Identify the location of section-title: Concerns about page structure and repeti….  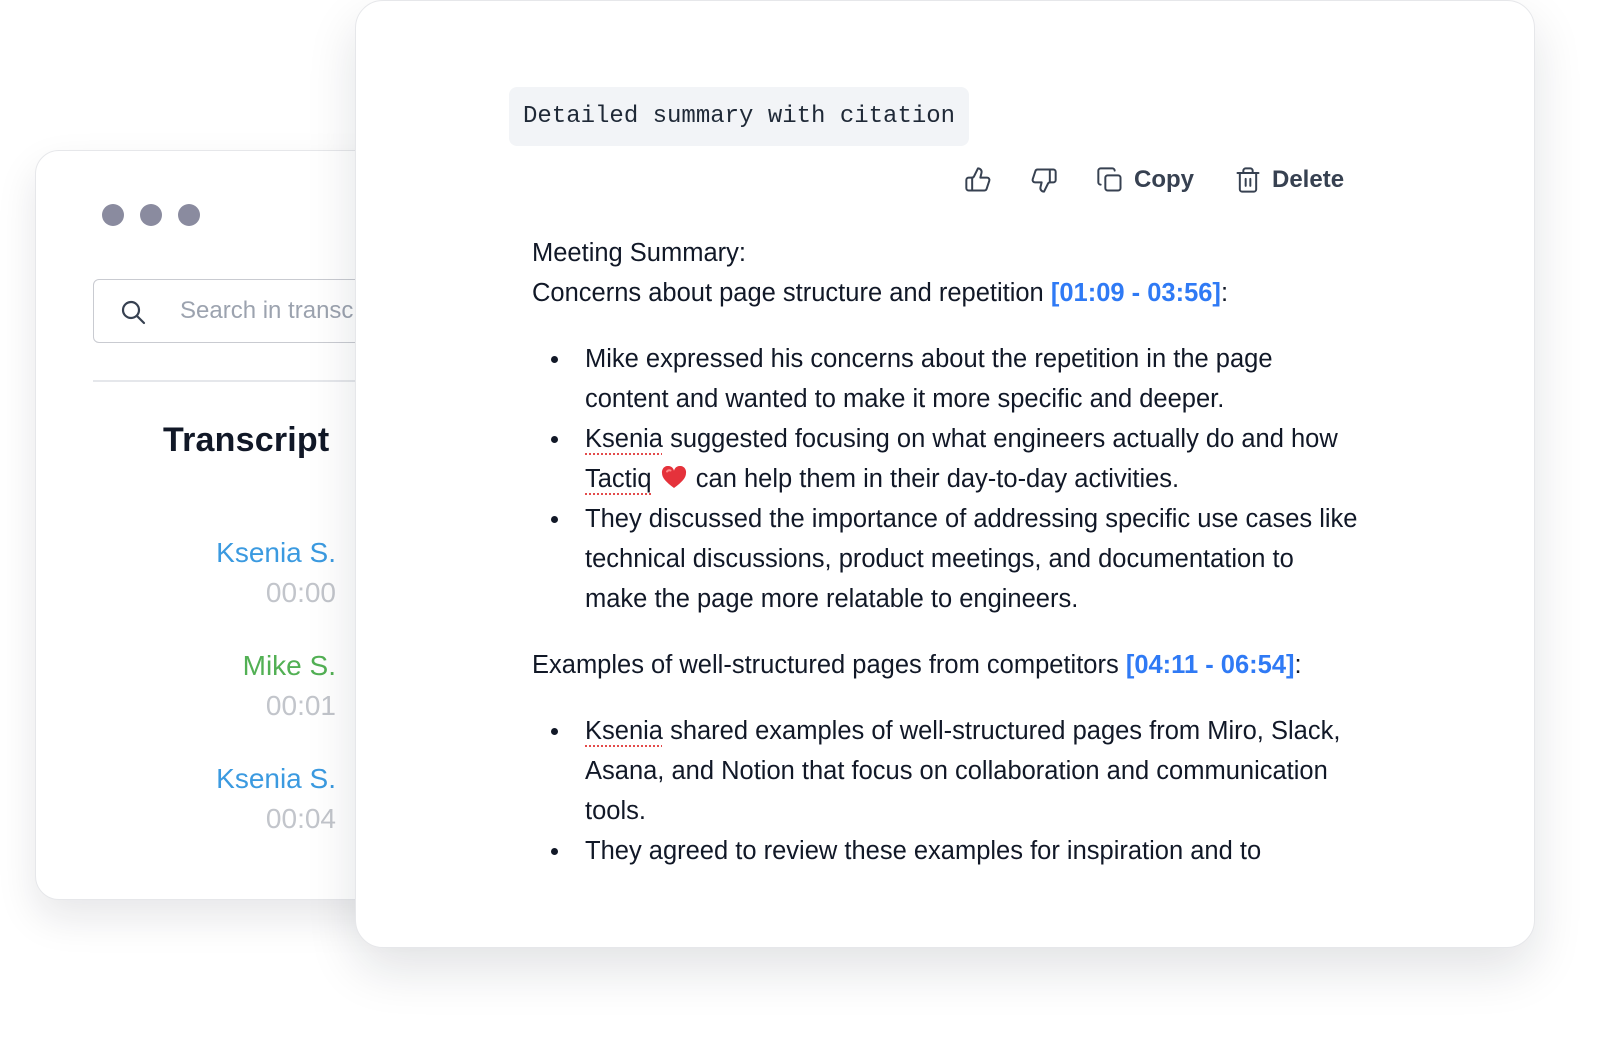
(788, 293).